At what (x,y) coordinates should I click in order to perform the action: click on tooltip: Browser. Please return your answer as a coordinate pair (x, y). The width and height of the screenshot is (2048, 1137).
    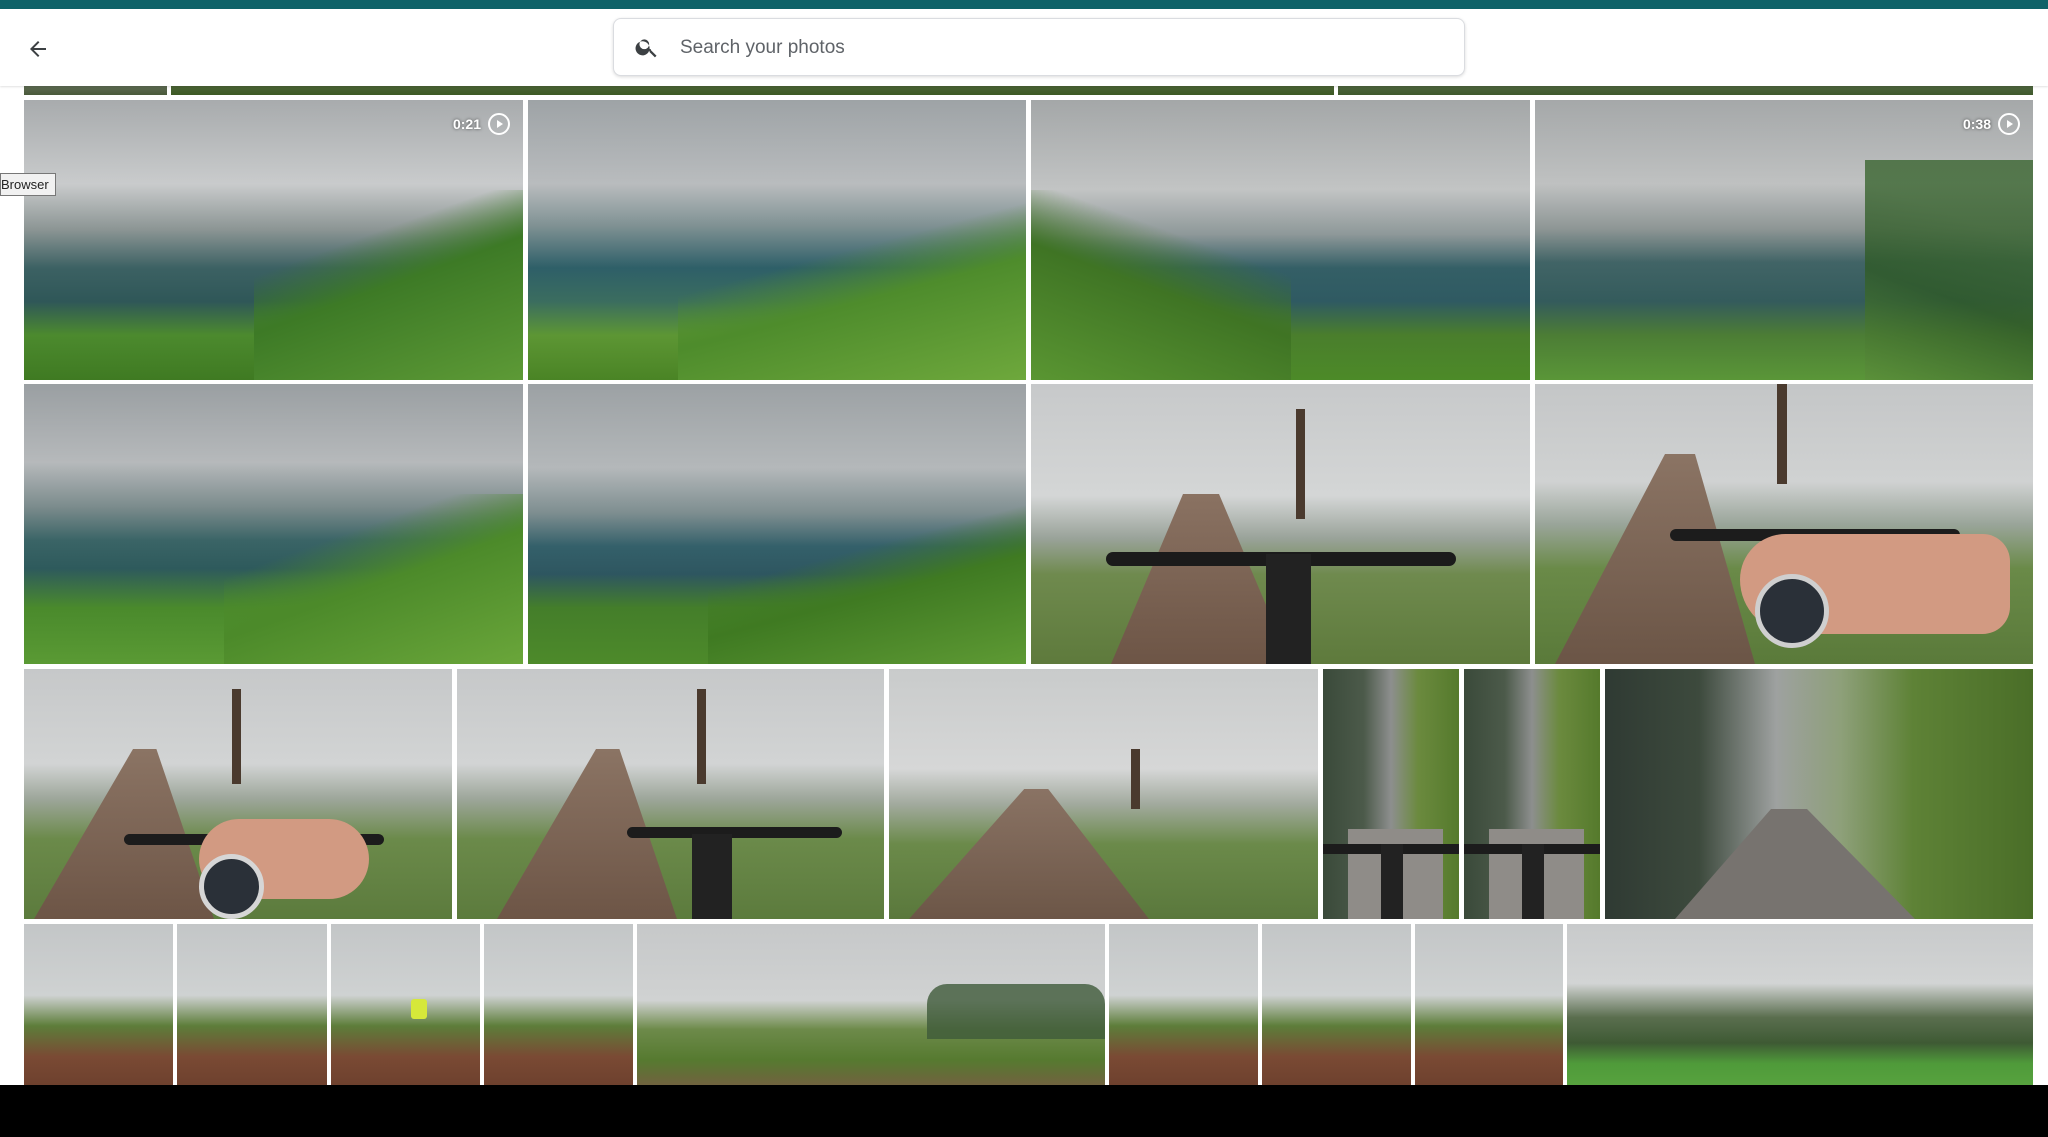
    Looking at the image, I should click on (28, 184).